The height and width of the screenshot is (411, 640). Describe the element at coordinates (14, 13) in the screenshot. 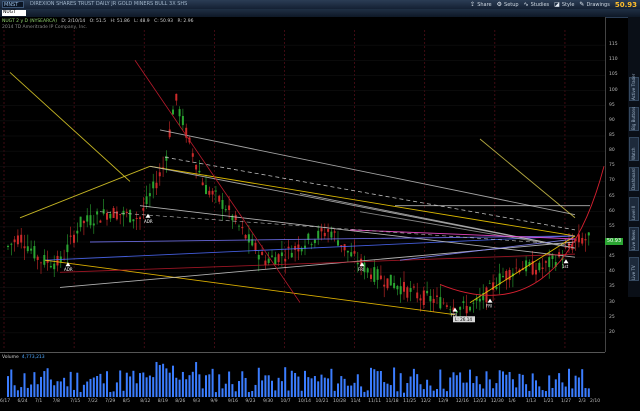

I see `symbol-input: NUGT` at that location.